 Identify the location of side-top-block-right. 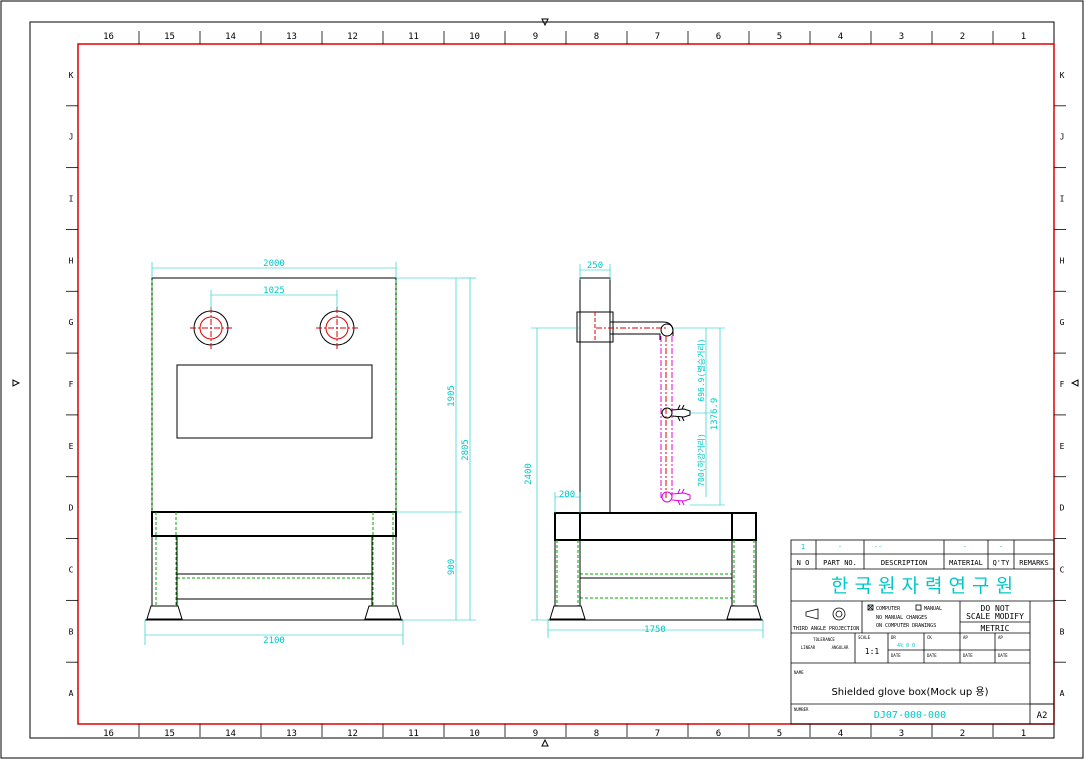
(744, 526).